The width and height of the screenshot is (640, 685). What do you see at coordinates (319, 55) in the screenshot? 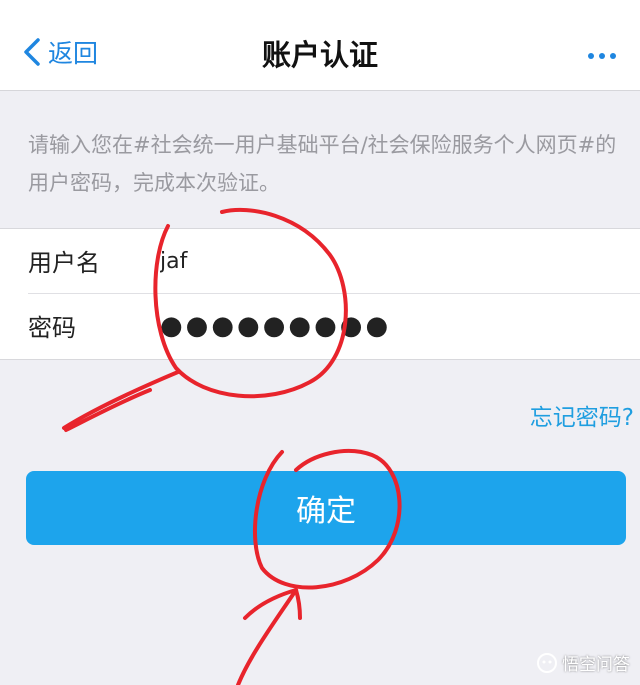
I see `page-title: 账户认证` at bounding box center [319, 55].